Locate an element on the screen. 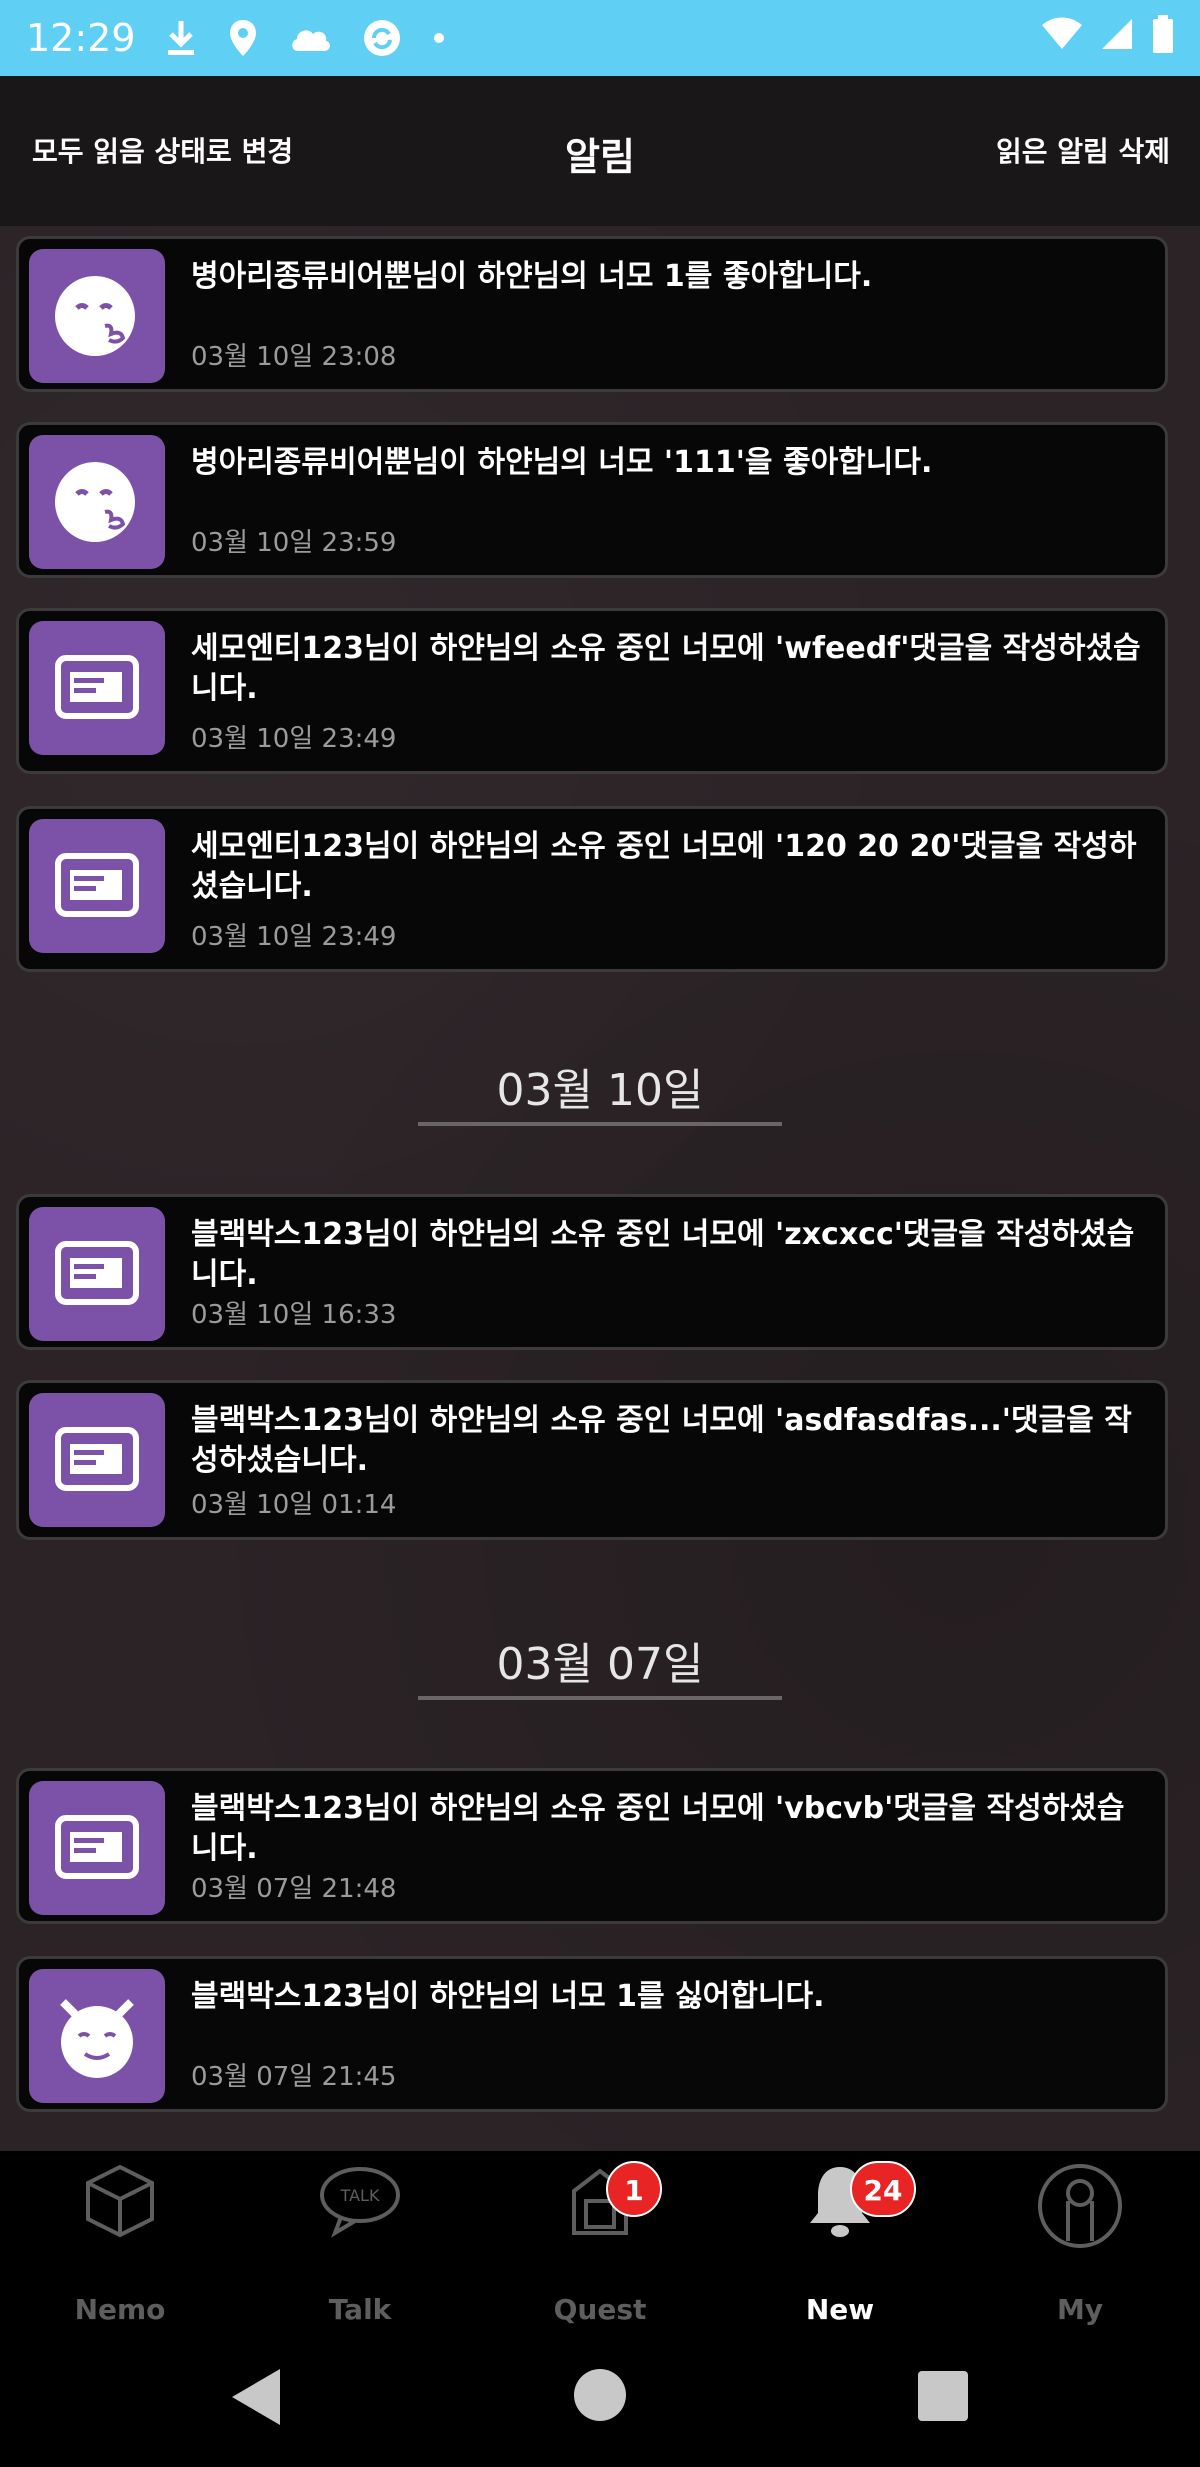 This screenshot has width=1200, height=2467. bottom-nav: Nemo TALK Talk Quest 1 New 24 My is located at coordinates (600, 2239).